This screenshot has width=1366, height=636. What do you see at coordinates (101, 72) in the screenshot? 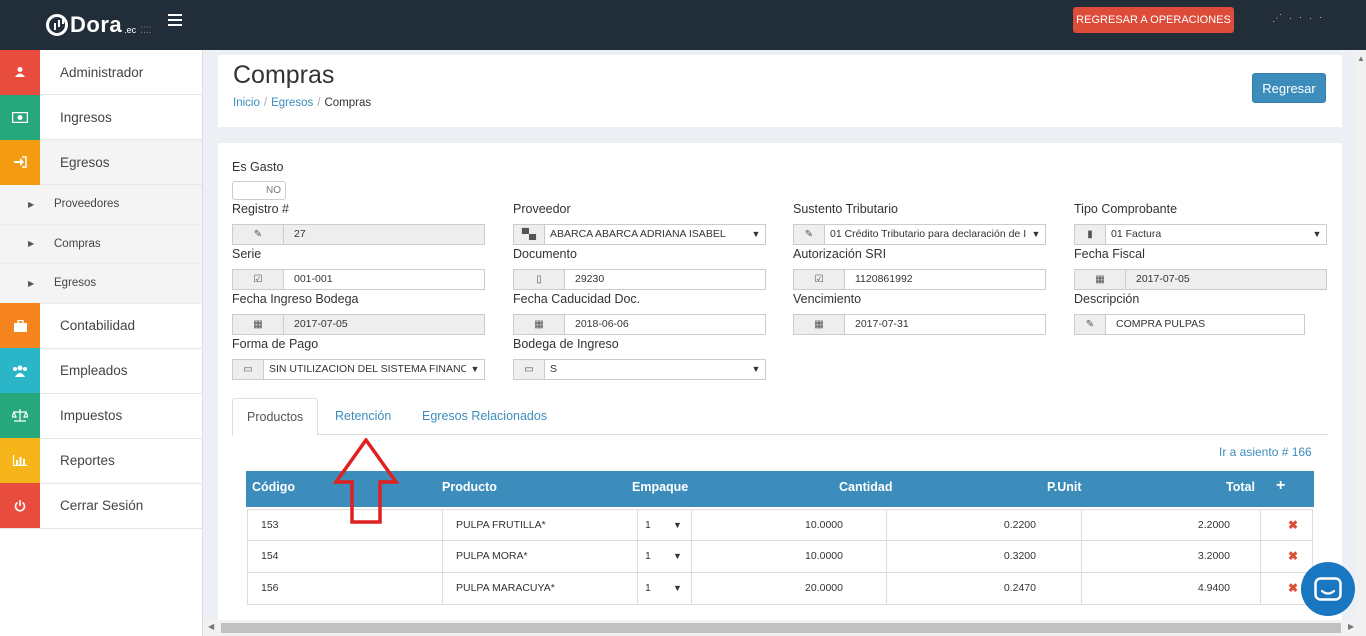
I see `sidebar-item-administrador: Administrador` at bounding box center [101, 72].